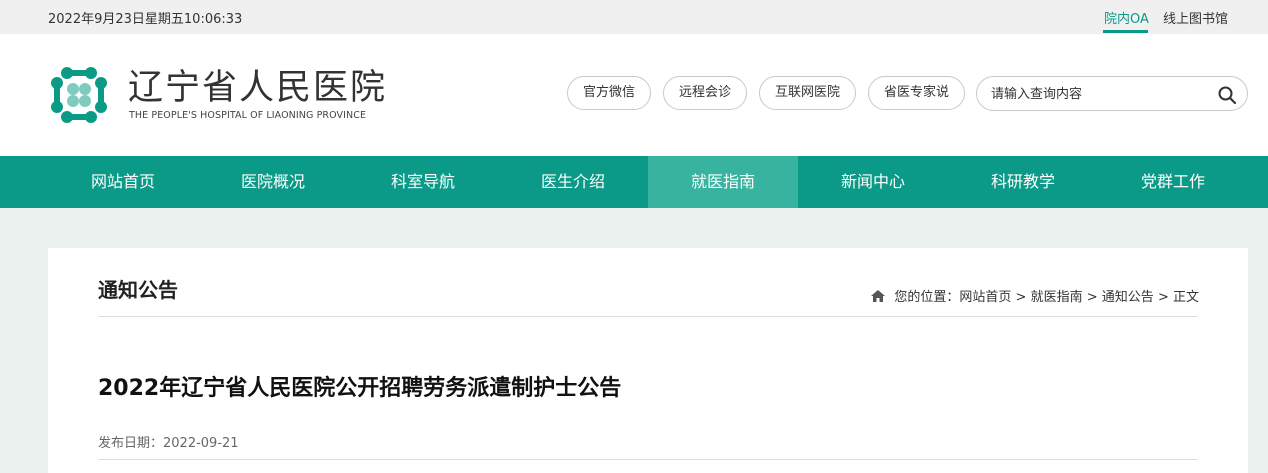 The image size is (1268, 473). Describe the element at coordinates (1126, 17) in the screenshot. I see `oa-link: 院内OA` at that location.